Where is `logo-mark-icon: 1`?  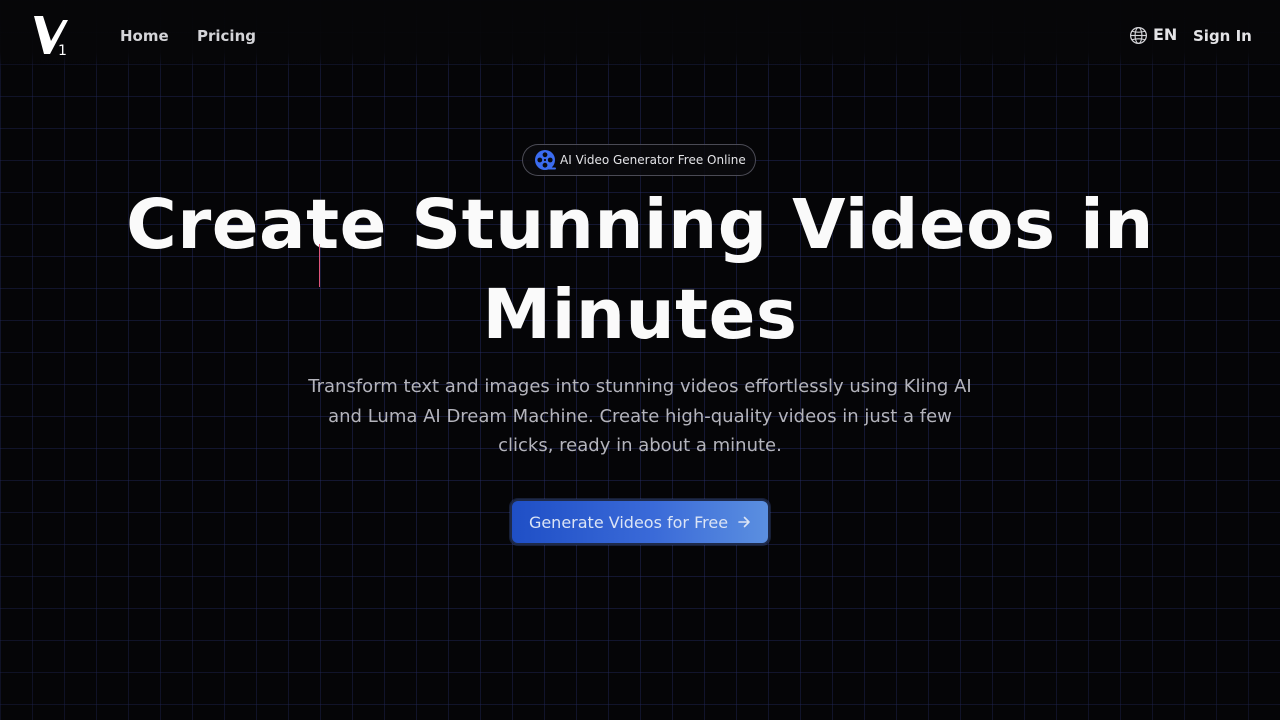
logo-mark-icon: 1 is located at coordinates (51, 37).